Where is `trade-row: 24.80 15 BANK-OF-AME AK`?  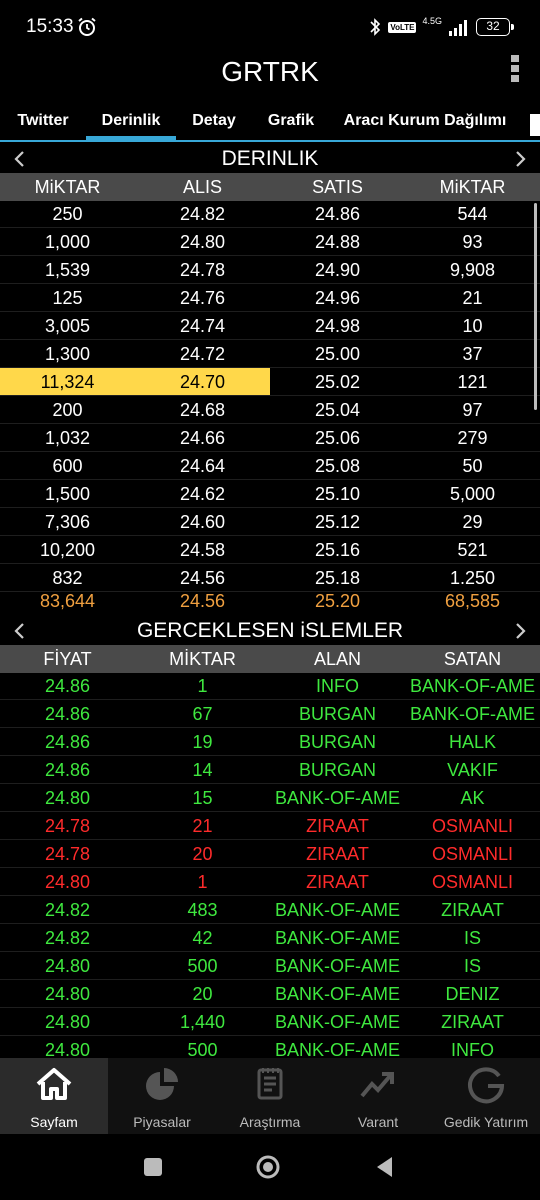
trade-row: 24.80 15 BANK-OF-AME AK is located at coordinates (270, 798).